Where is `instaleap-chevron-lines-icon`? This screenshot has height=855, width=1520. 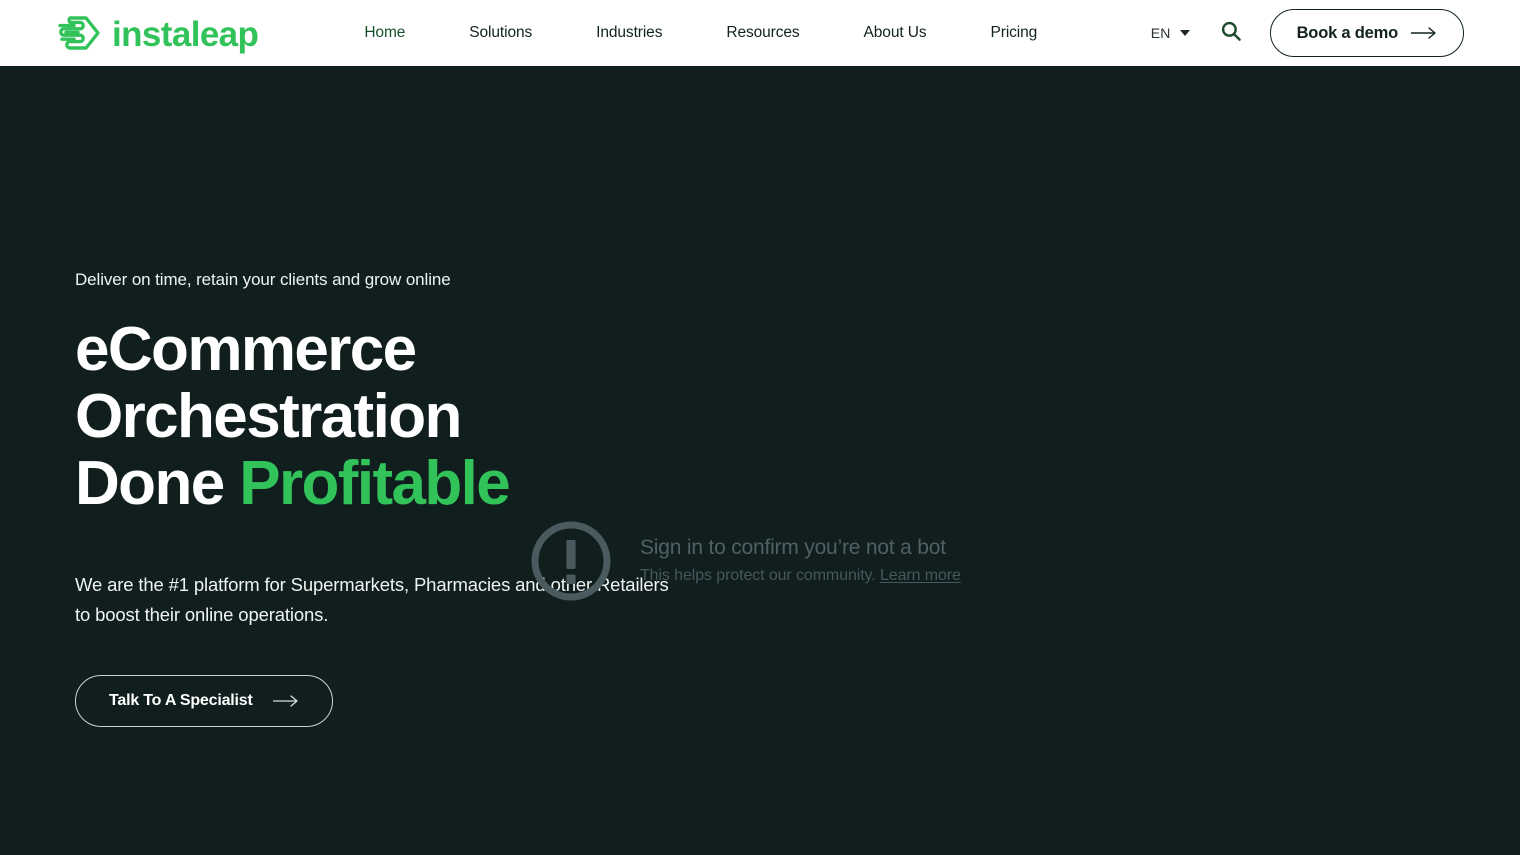 instaleap-chevron-lines-icon is located at coordinates (79, 33).